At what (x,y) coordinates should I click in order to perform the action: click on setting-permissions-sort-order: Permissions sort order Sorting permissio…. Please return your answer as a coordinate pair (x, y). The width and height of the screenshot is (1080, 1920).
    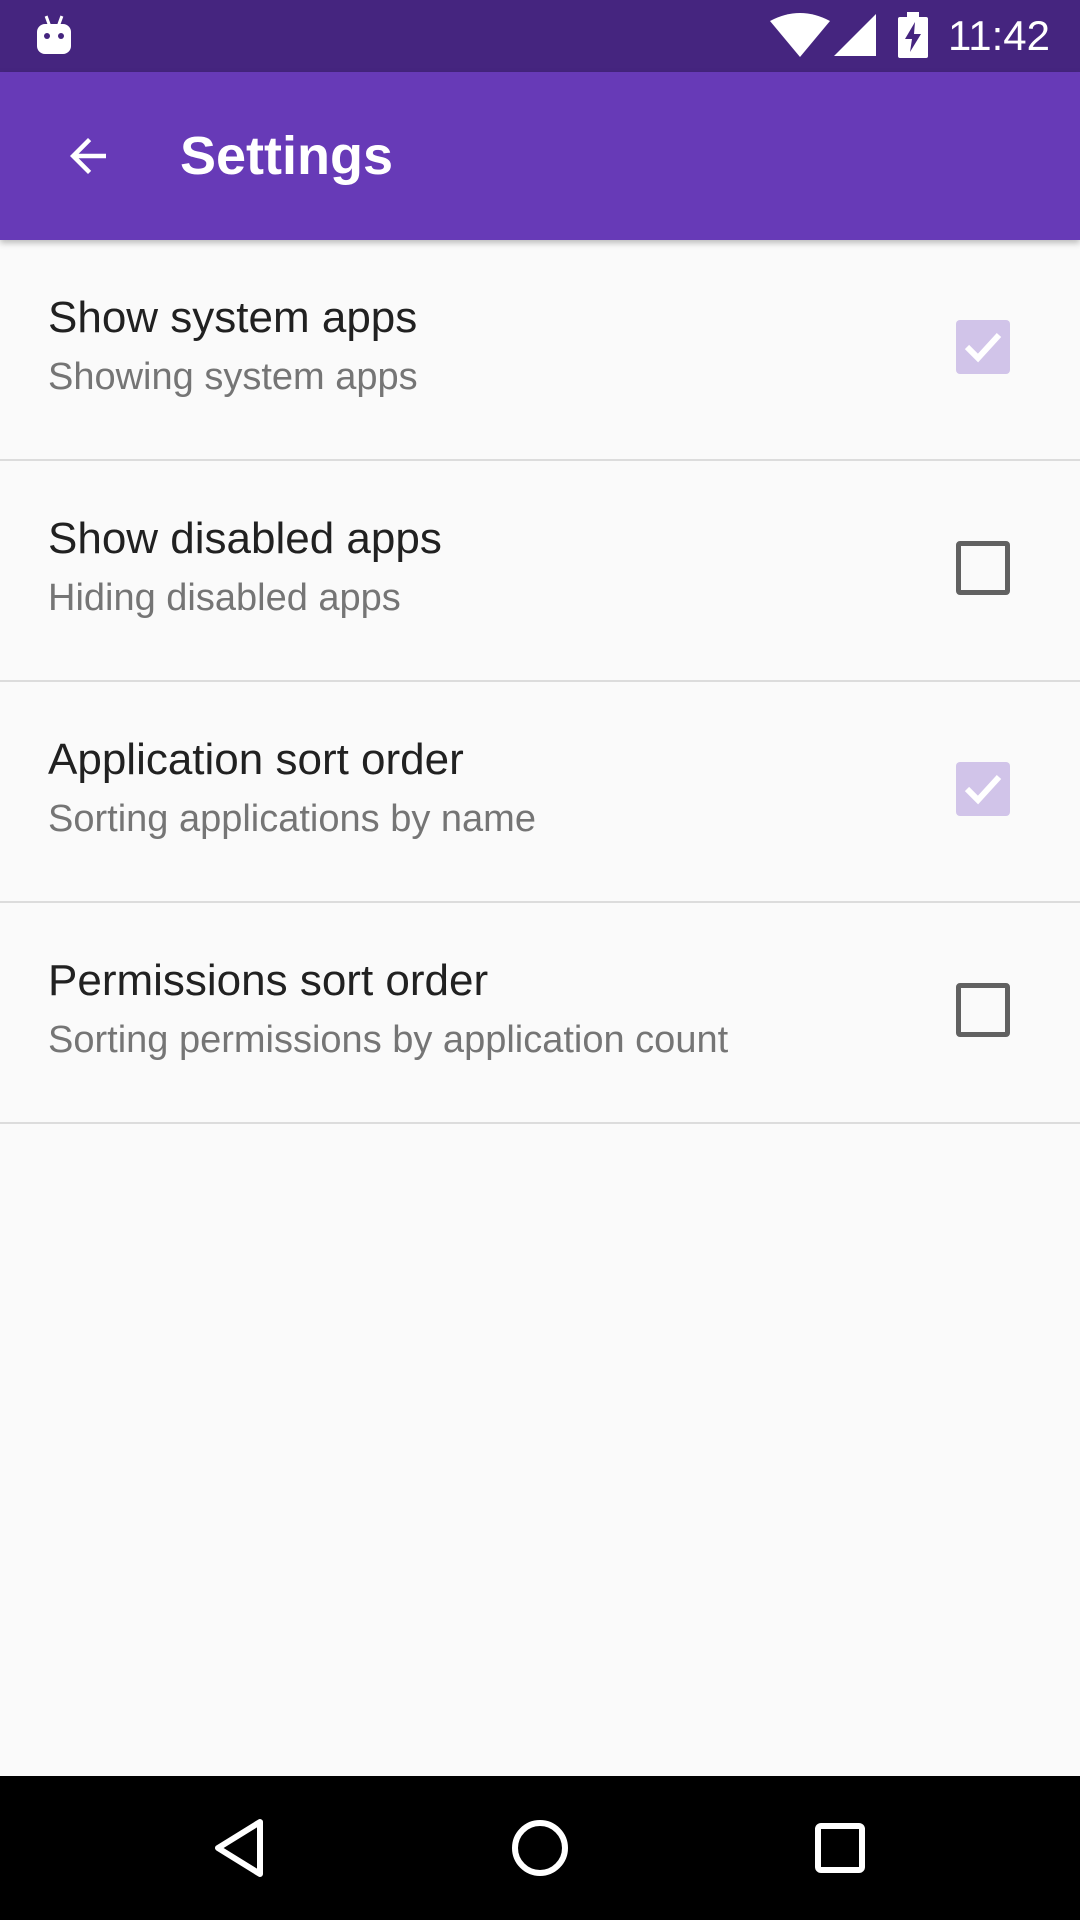
    Looking at the image, I should click on (540, 1013).